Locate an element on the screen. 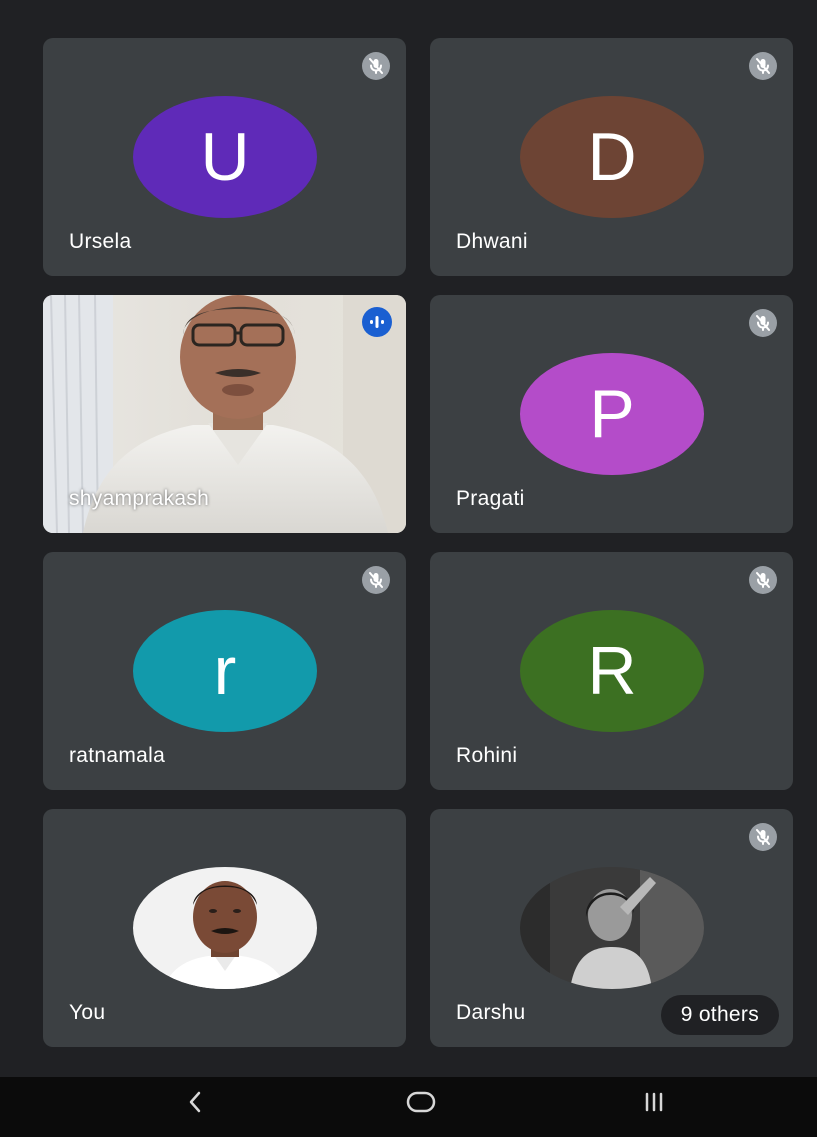  participant-name: You is located at coordinates (87, 1012).